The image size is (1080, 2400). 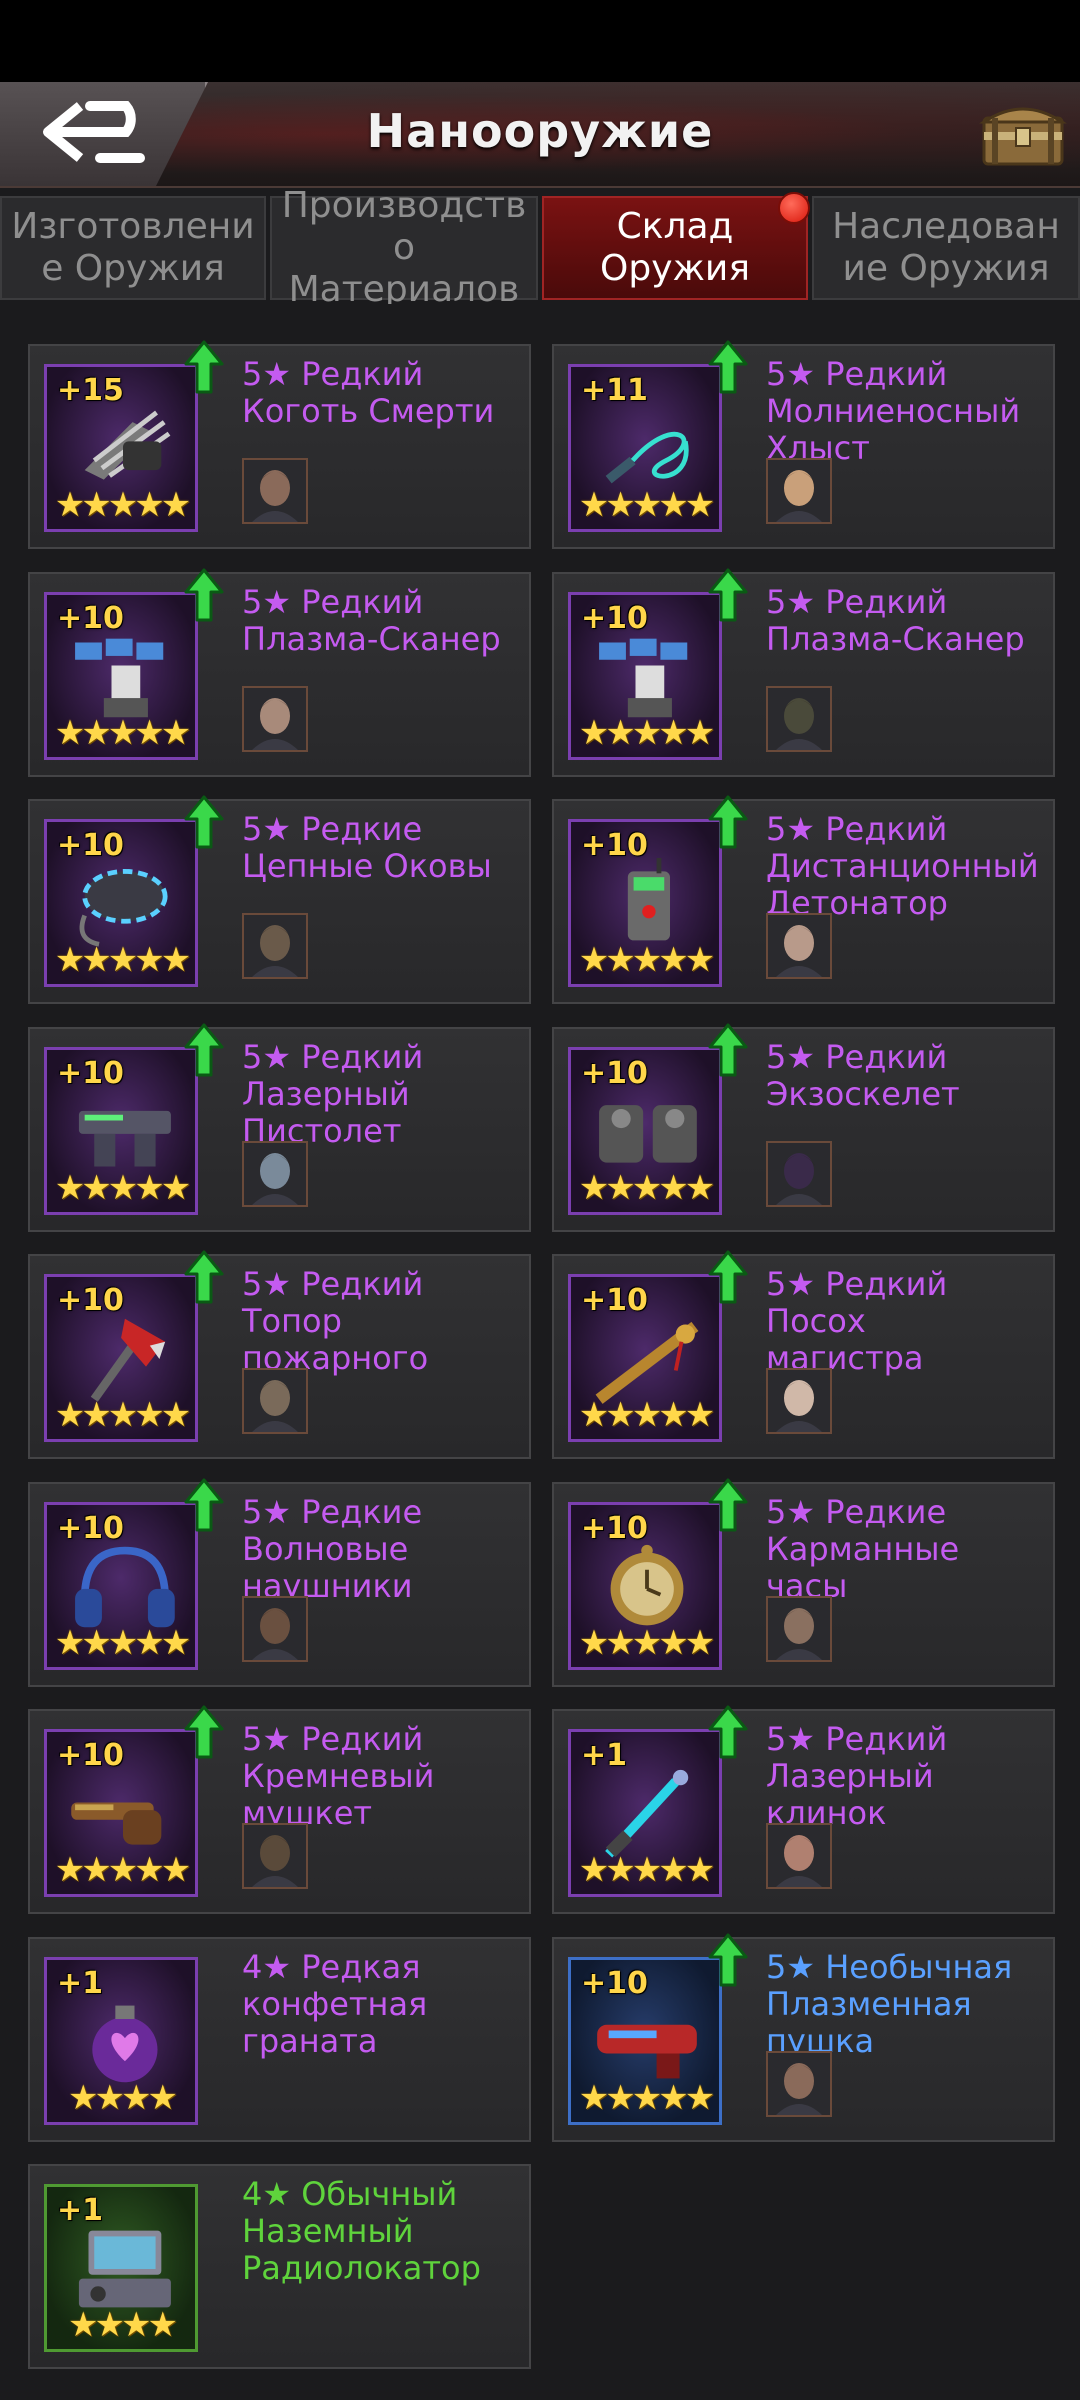 What do you see at coordinates (803, 1809) in the screenshot?
I see `weapon-card: +1 ★★★★★ 5★ Редкий Лазерный клинок` at bounding box center [803, 1809].